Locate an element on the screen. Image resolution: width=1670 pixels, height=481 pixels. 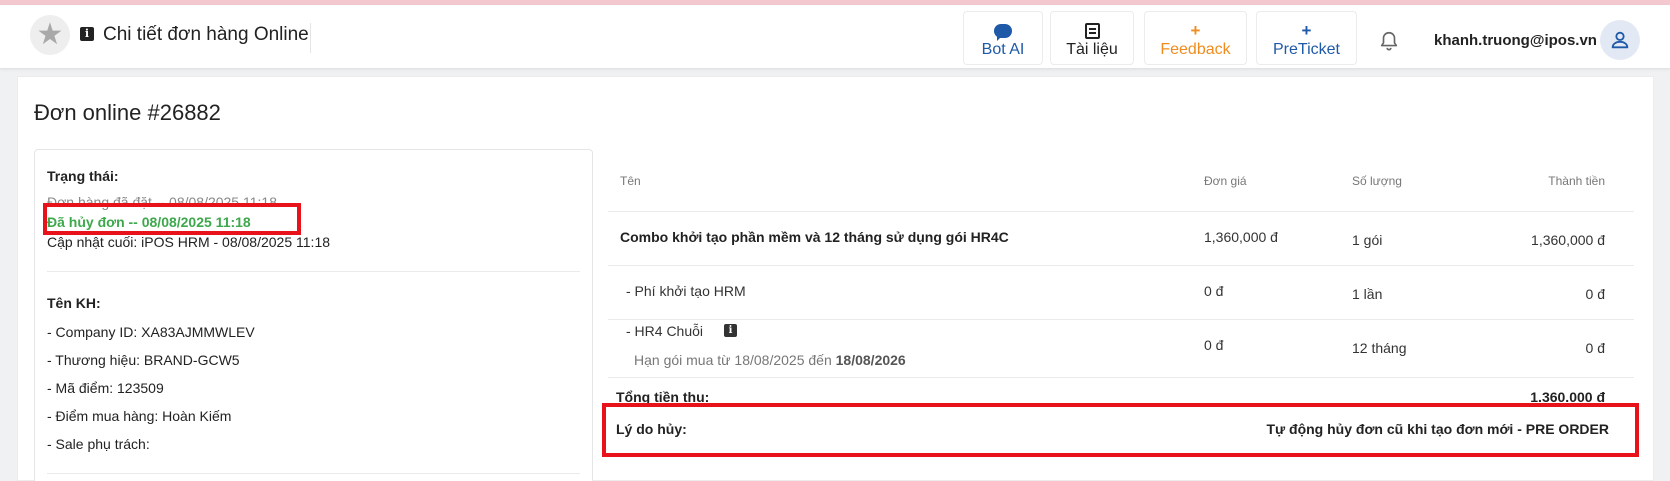
status-label: Trạng thái: is located at coordinates (83, 176).